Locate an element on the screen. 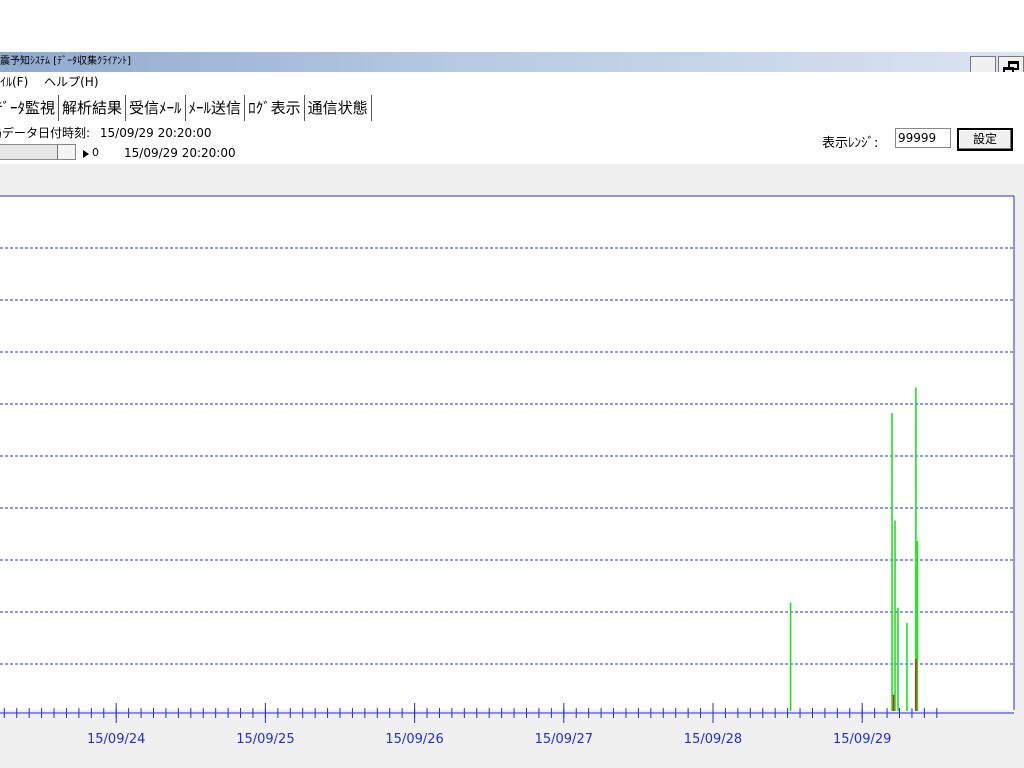  slider-thumb is located at coordinates (66, 152).